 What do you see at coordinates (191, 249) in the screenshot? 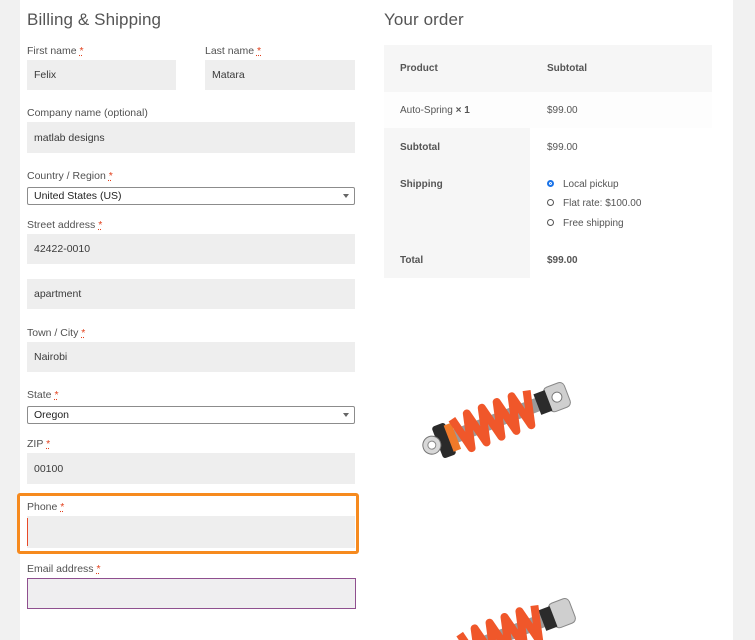
I see `street-address-input` at bounding box center [191, 249].